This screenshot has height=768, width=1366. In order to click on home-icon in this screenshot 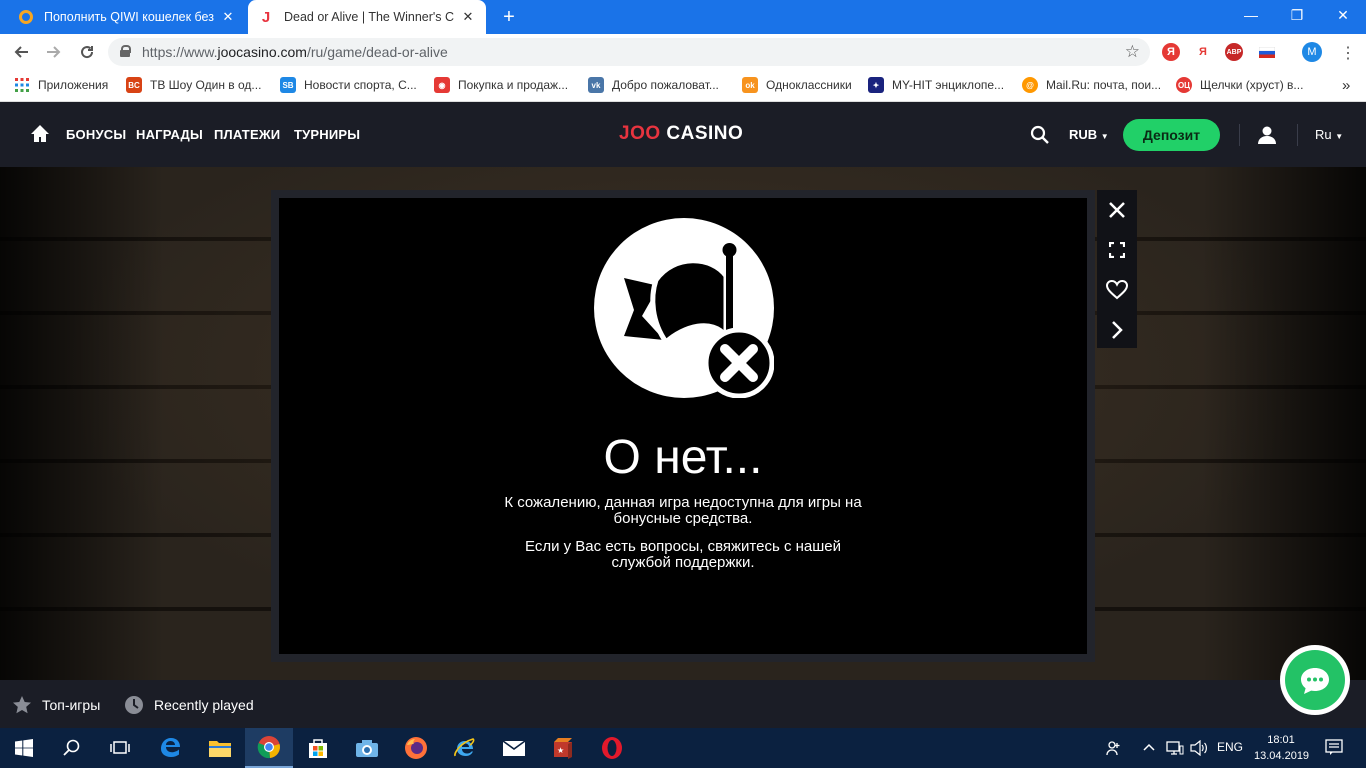, I will do `click(40, 134)`.